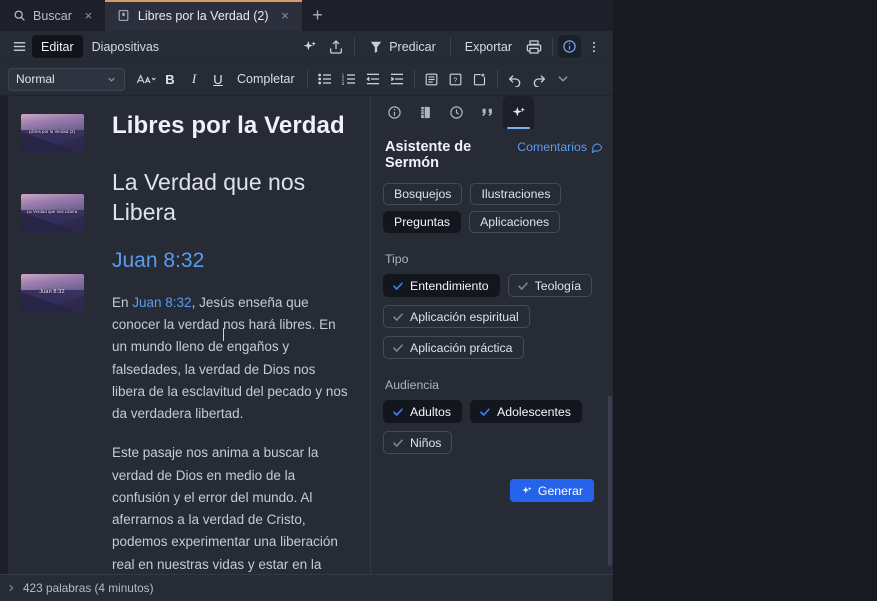 The image size is (877, 601). What do you see at coordinates (551, 490) in the screenshot?
I see `generar-button: Generar` at bounding box center [551, 490].